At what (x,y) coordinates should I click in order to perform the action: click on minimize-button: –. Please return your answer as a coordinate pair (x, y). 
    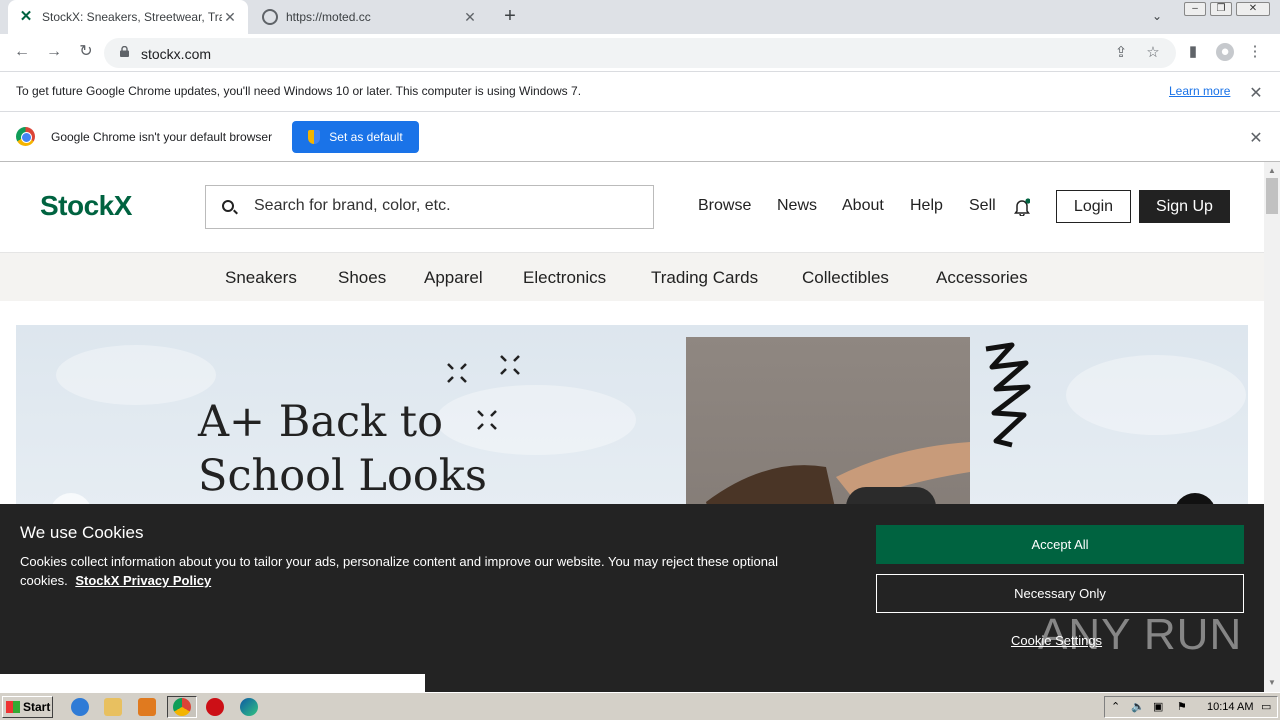
    Looking at the image, I should click on (1195, 9).